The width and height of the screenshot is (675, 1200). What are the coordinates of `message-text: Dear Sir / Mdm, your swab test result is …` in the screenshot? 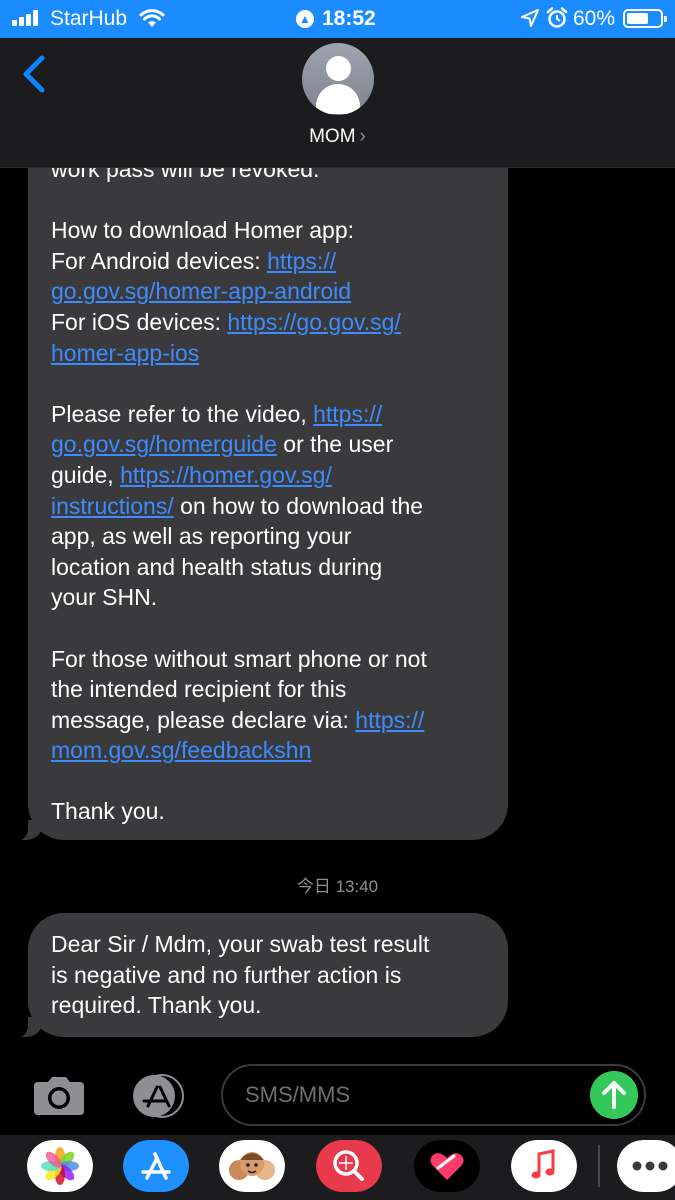 It's located at (271, 975).